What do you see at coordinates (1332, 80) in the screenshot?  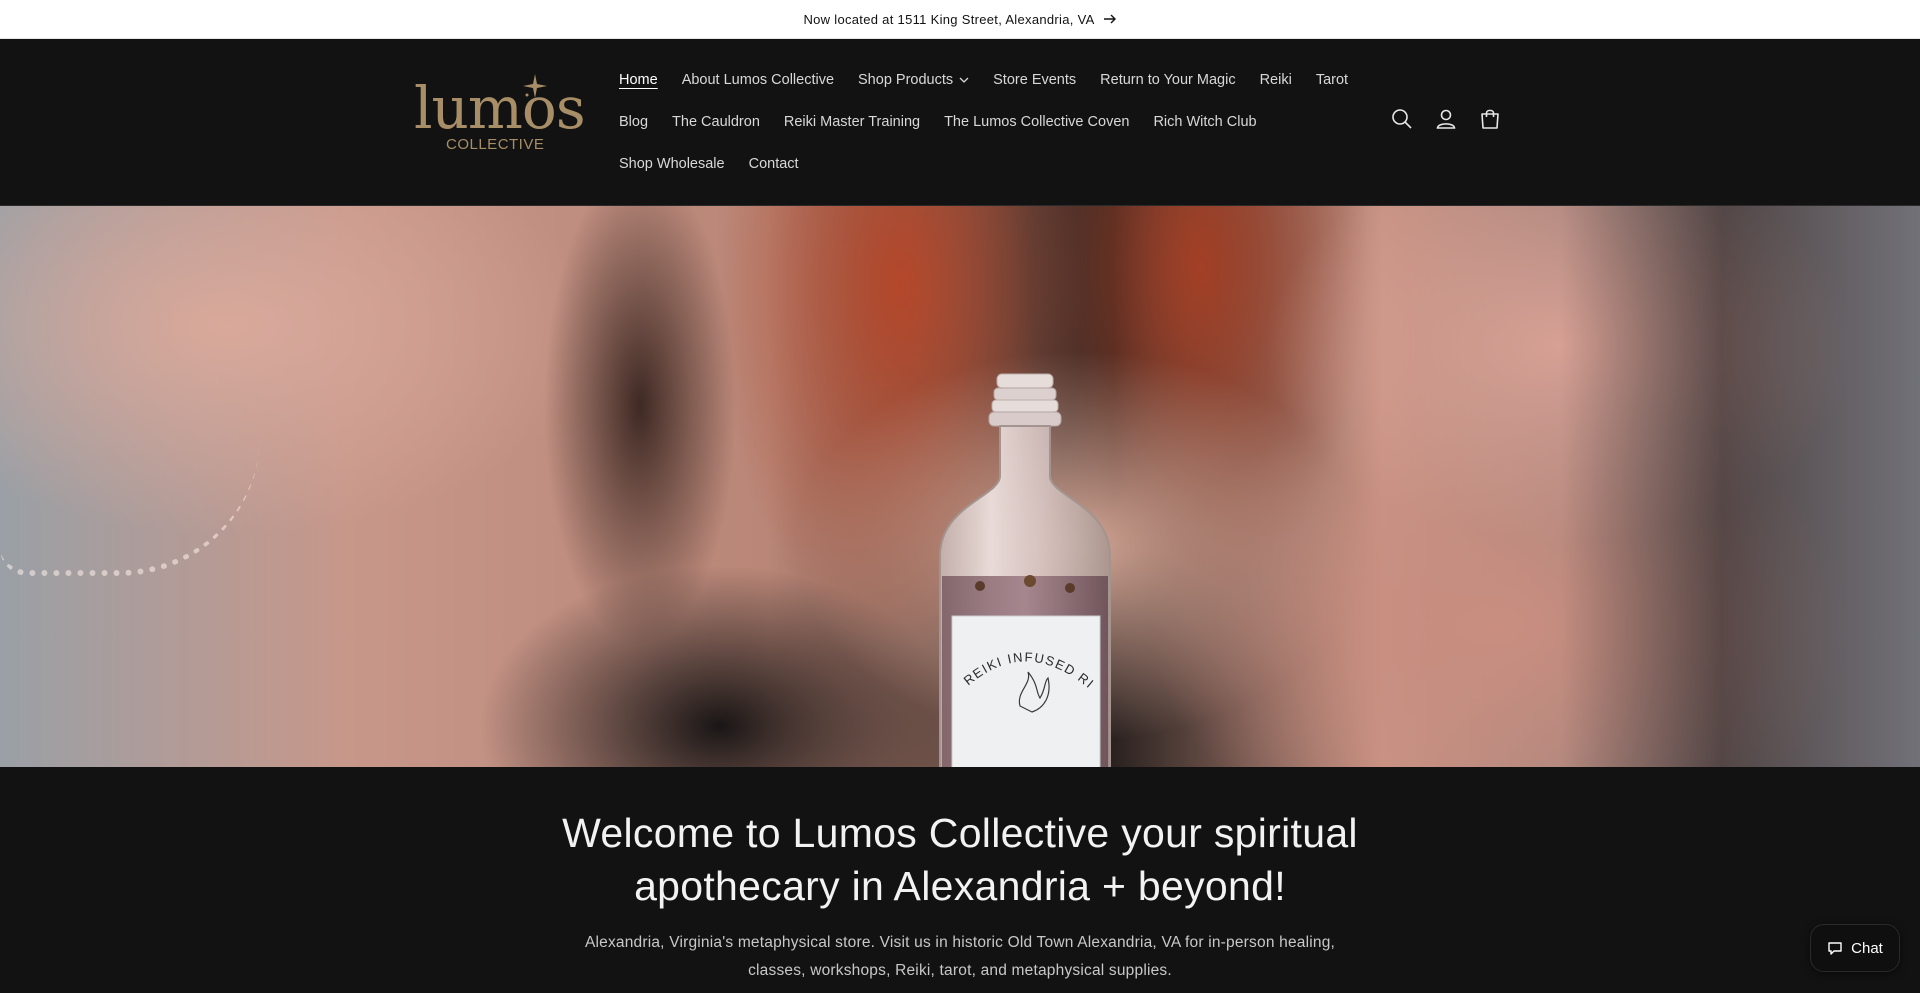 I see `nav-item-tarot: Tarot` at bounding box center [1332, 80].